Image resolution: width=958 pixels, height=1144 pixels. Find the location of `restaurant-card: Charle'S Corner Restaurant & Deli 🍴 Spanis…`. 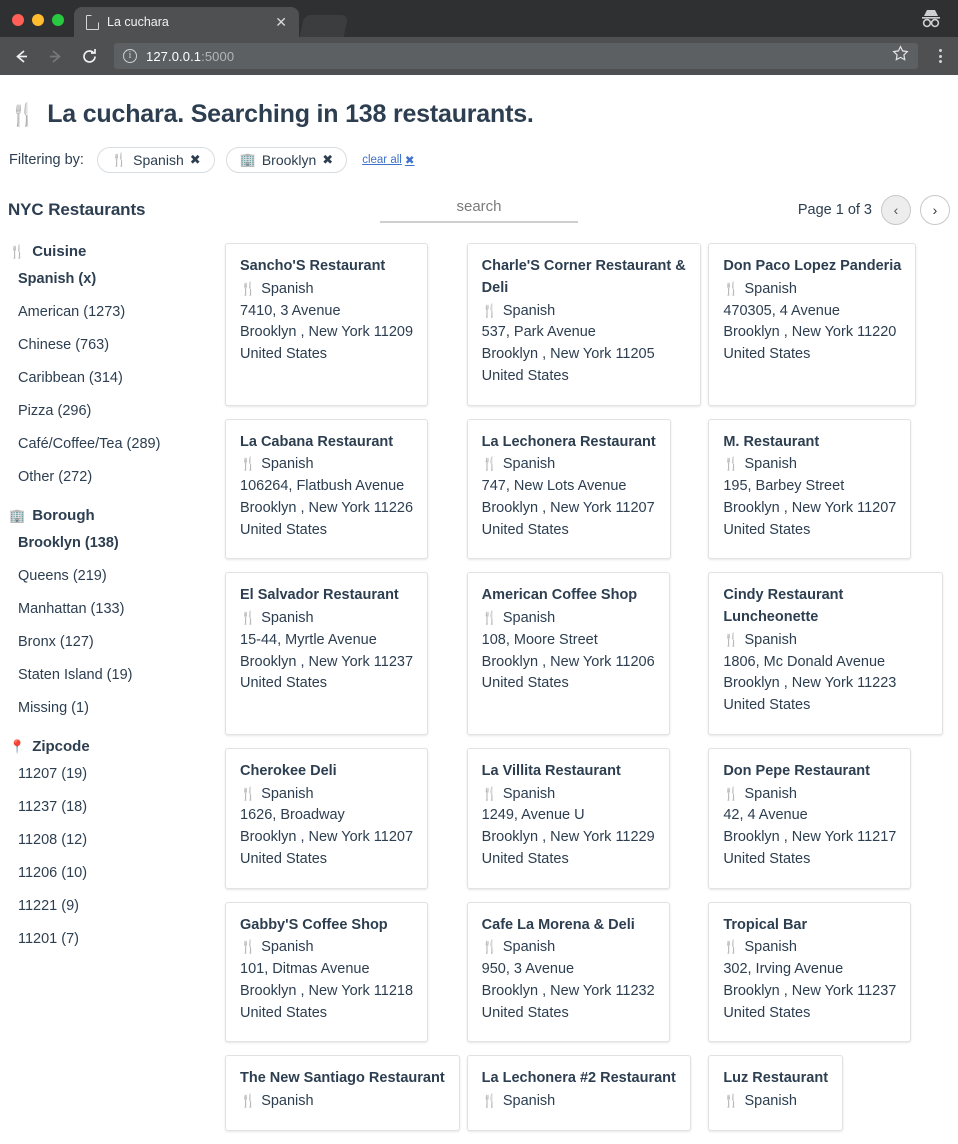

restaurant-card: Charle'S Corner Restaurant & Deli 🍴 Spanis… is located at coordinates (584, 324).